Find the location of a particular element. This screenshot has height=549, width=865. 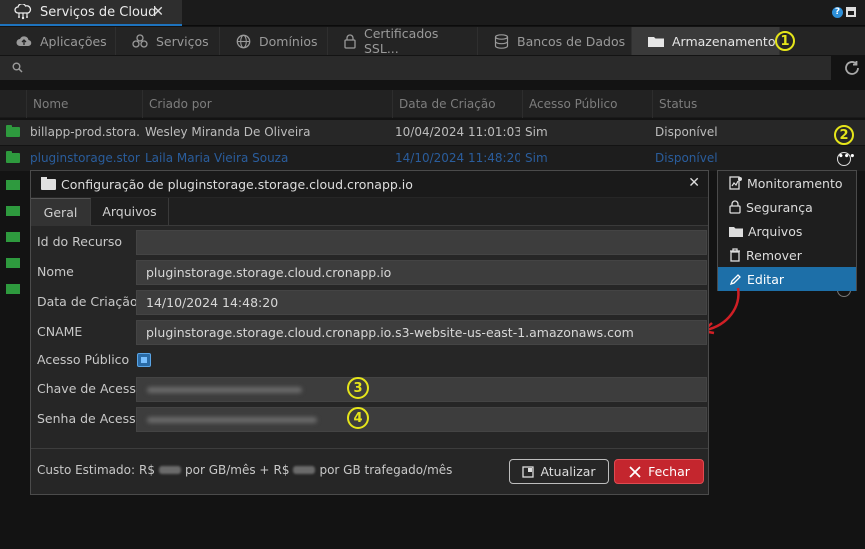

cloud-upload-icon is located at coordinates (24, 41).